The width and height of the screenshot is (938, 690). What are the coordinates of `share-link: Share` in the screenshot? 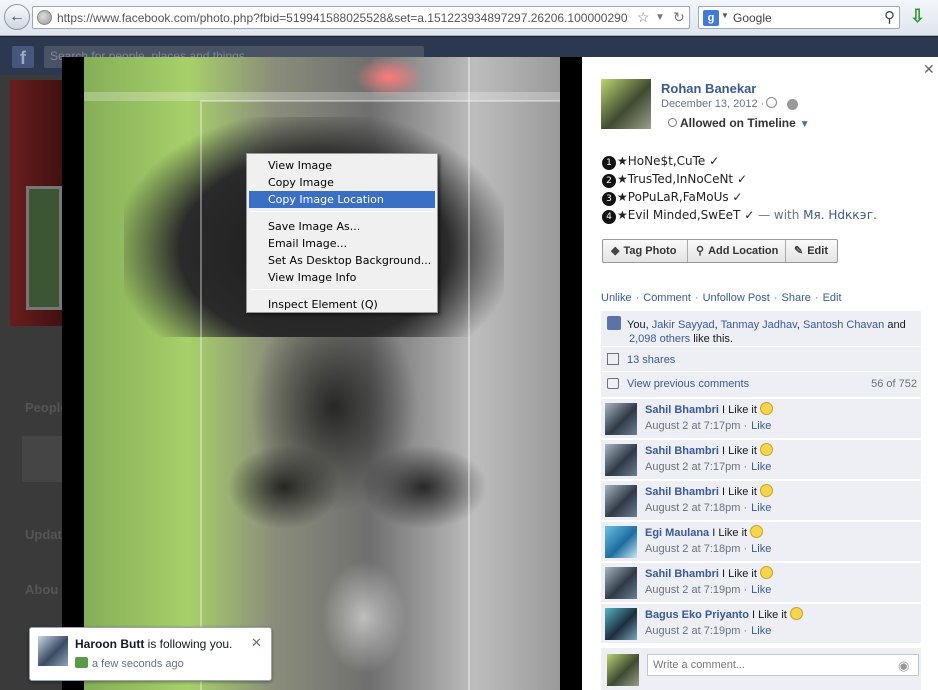 It's located at (796, 298).